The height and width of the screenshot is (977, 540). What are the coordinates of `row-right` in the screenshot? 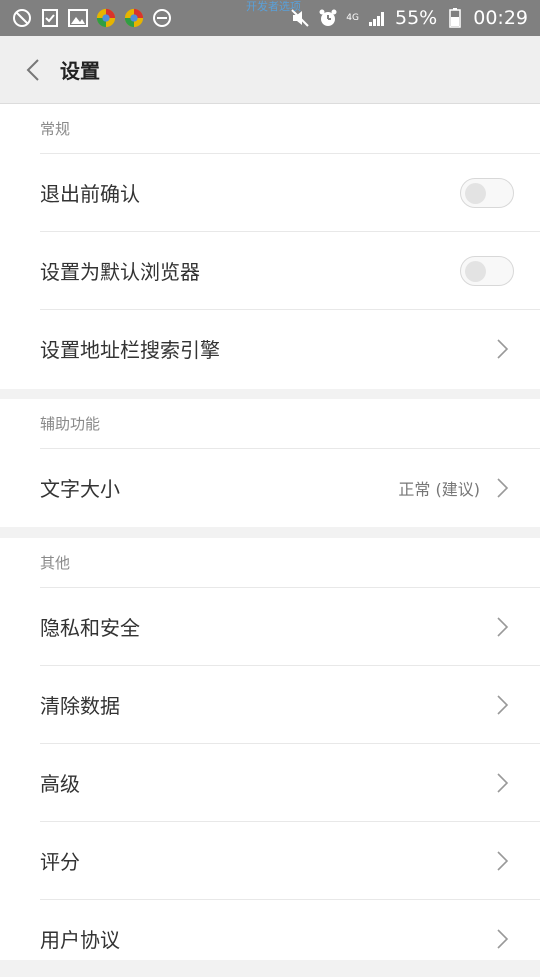 It's located at (503, 349).